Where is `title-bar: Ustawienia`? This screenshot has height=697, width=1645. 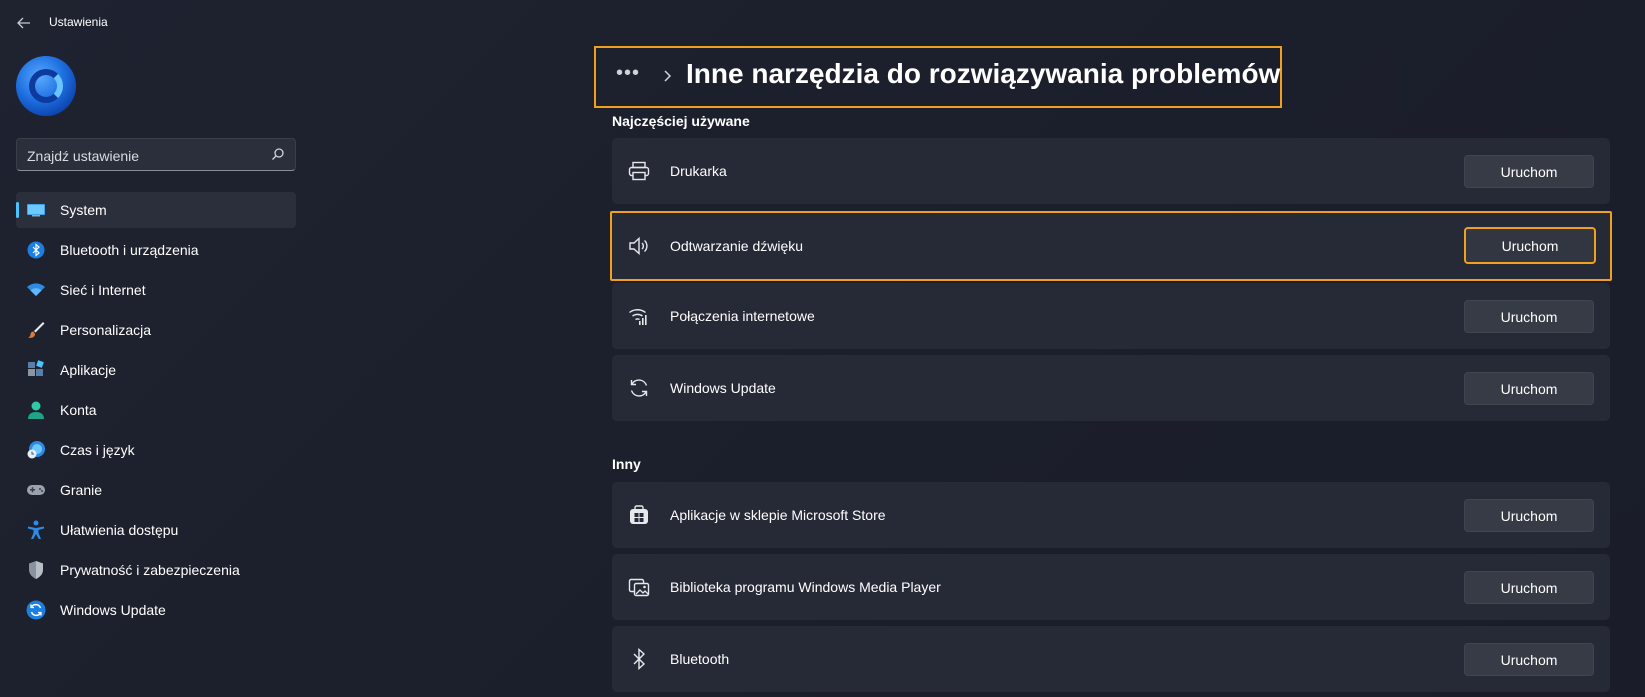 title-bar: Ustawienia is located at coordinates (822, 22).